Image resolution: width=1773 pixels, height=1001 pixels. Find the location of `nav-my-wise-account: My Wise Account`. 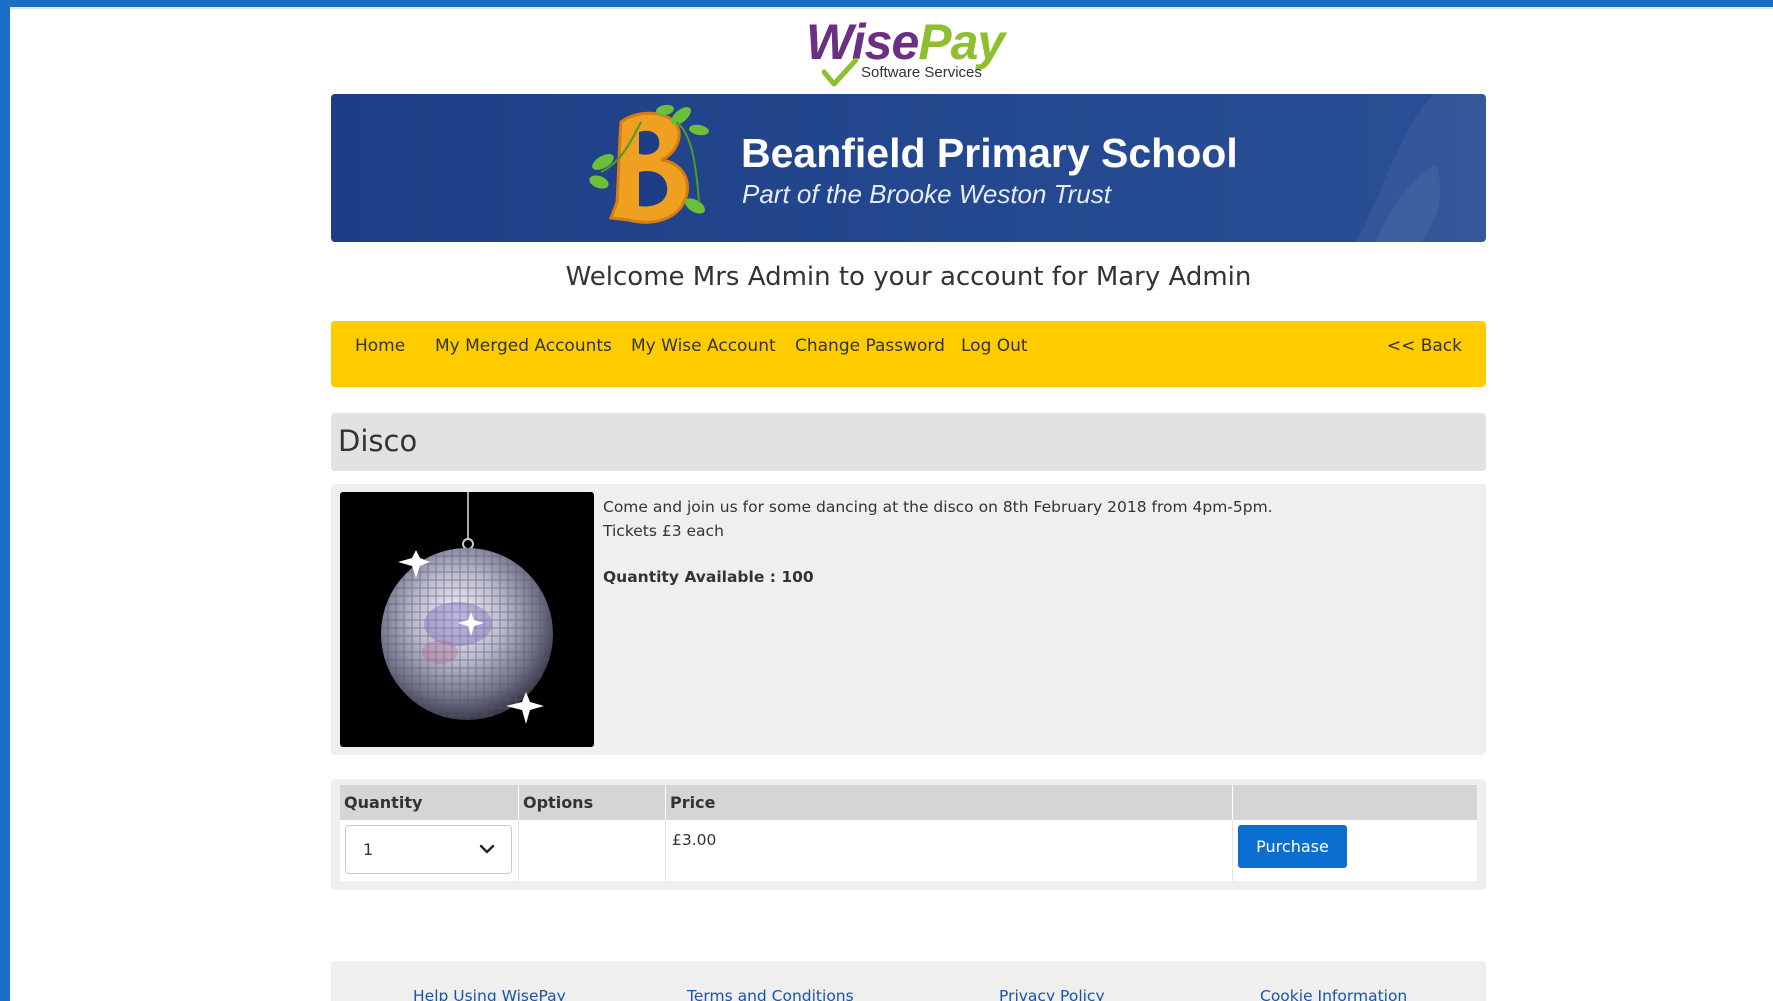

nav-my-wise-account: My Wise Account is located at coordinates (703, 346).